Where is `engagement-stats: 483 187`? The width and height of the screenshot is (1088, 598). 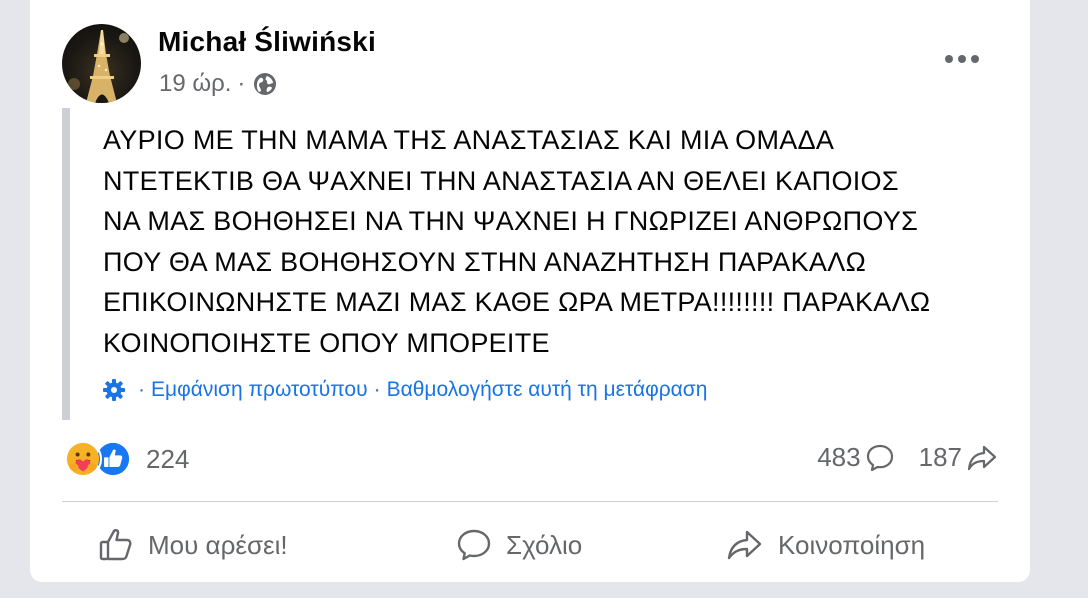
engagement-stats: 483 187 is located at coordinates (907, 457).